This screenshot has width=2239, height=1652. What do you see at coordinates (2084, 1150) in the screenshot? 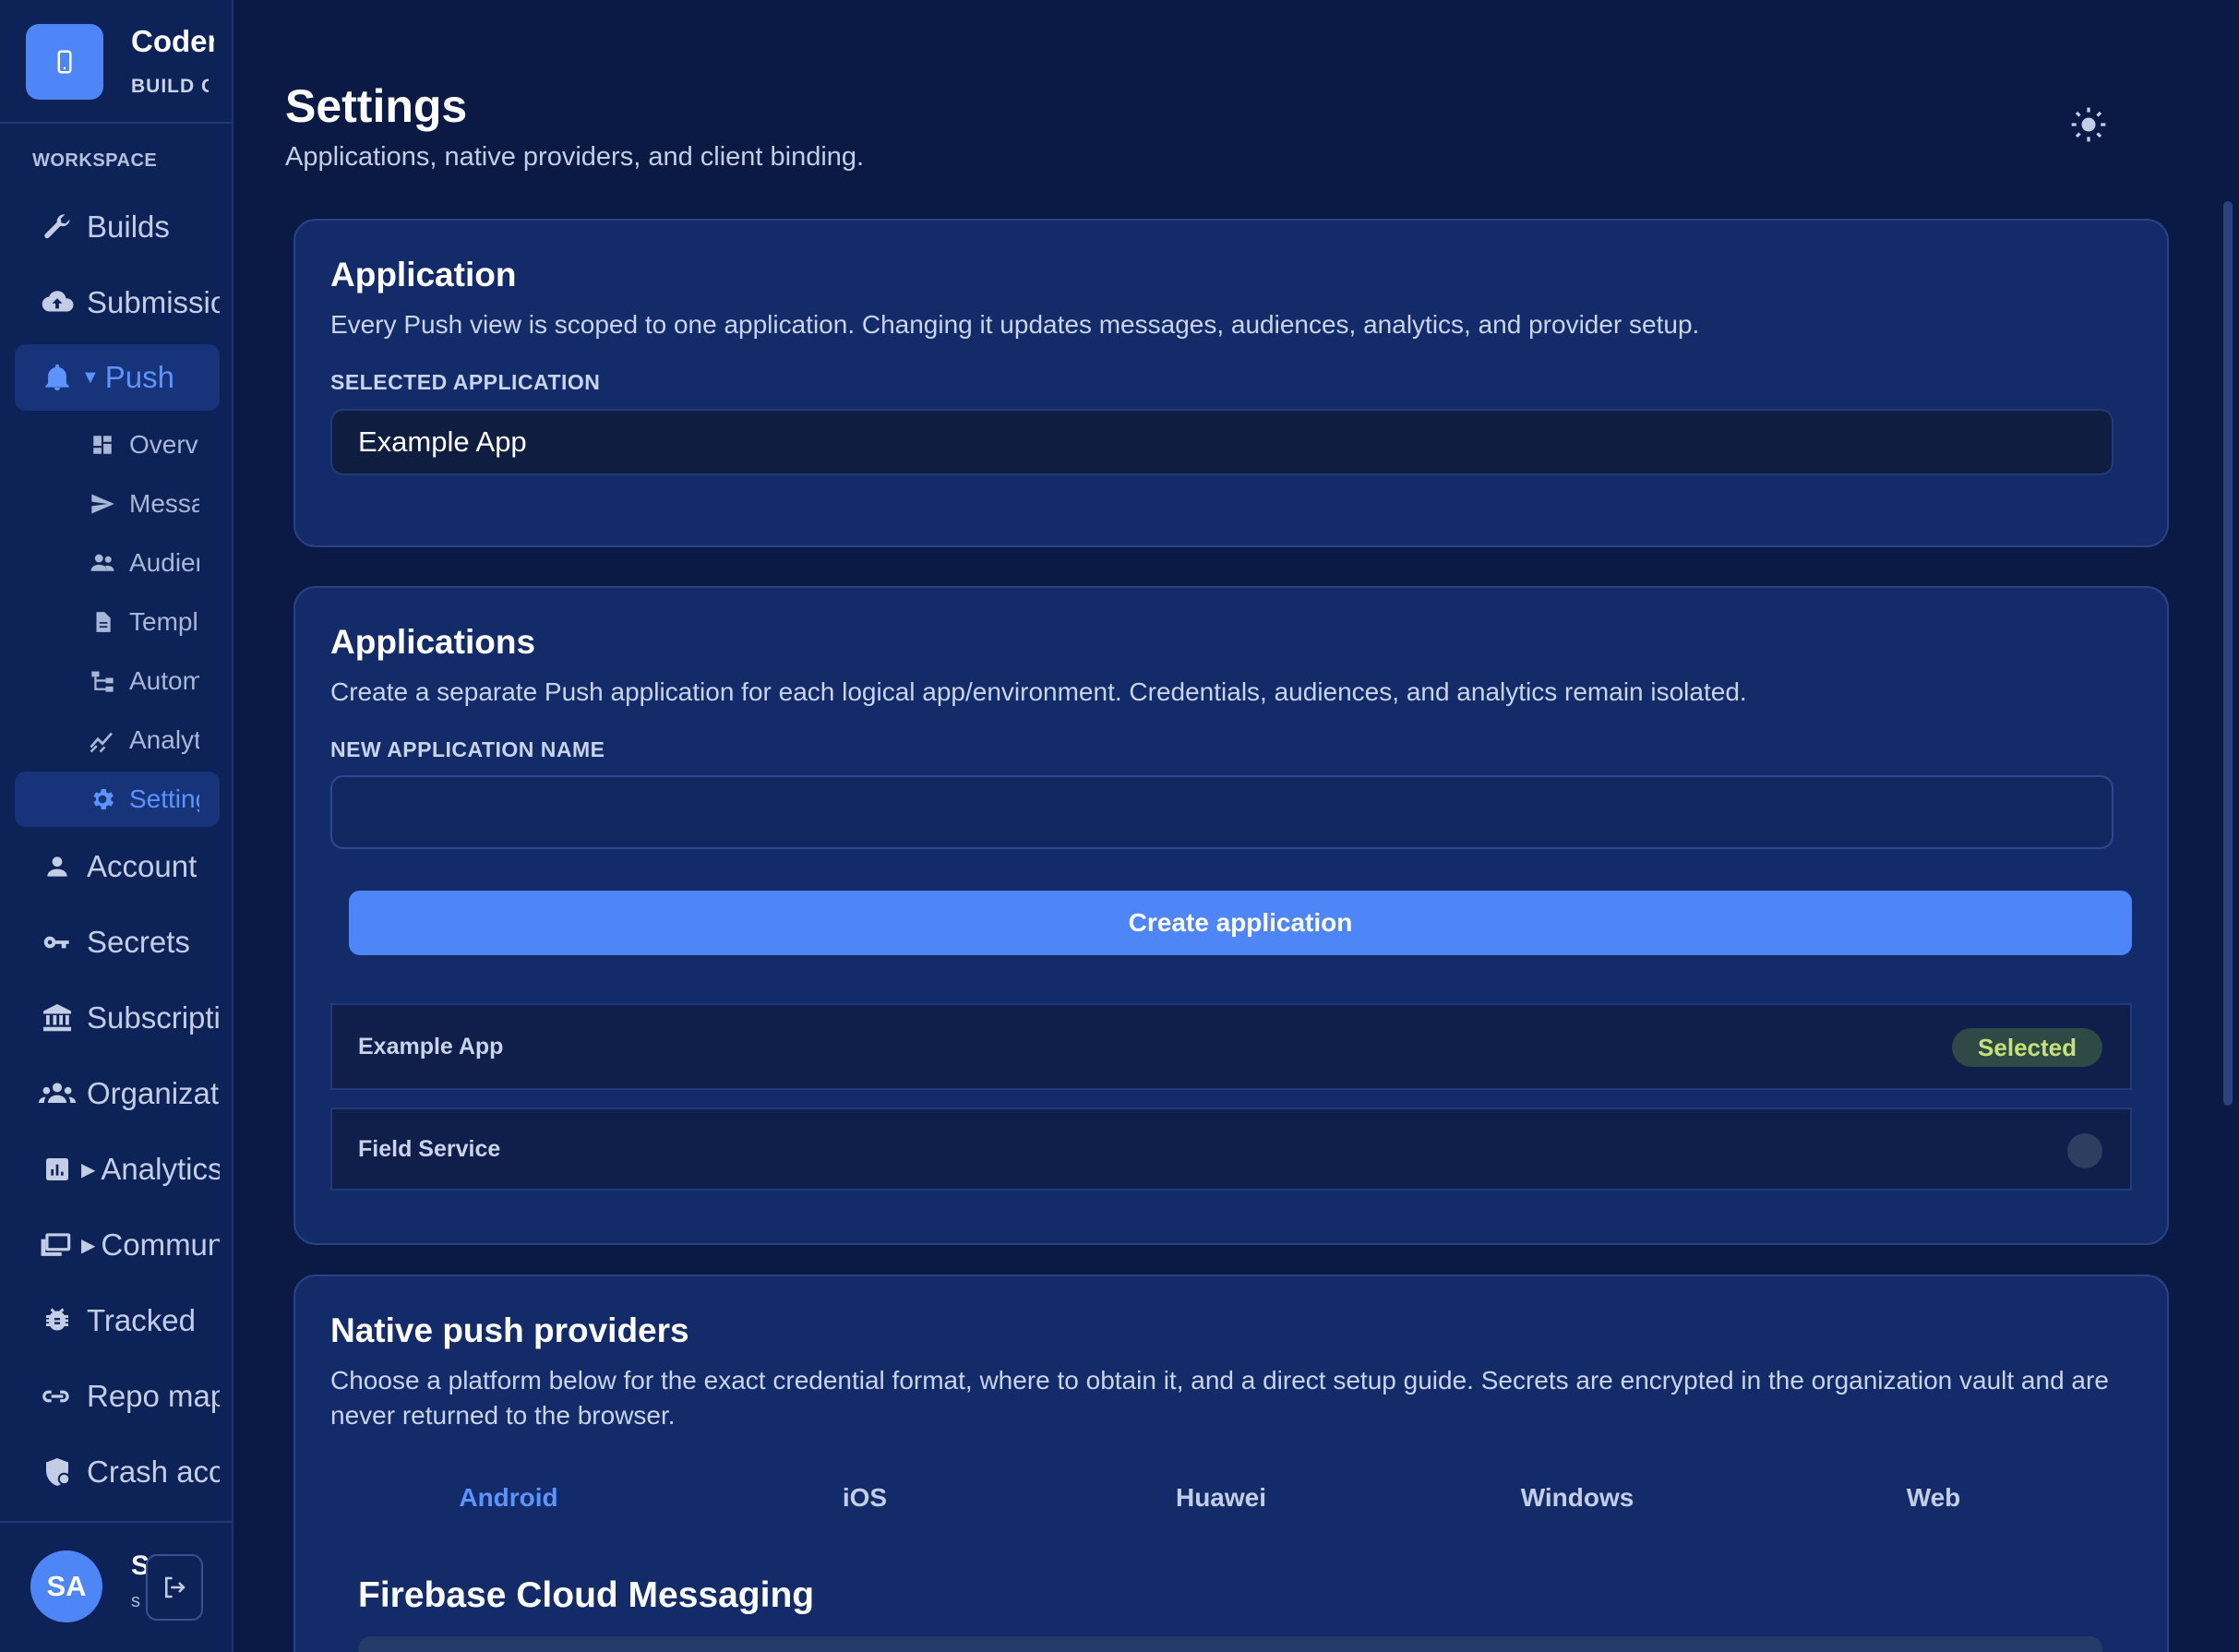
I see `select-application-radio` at bounding box center [2084, 1150].